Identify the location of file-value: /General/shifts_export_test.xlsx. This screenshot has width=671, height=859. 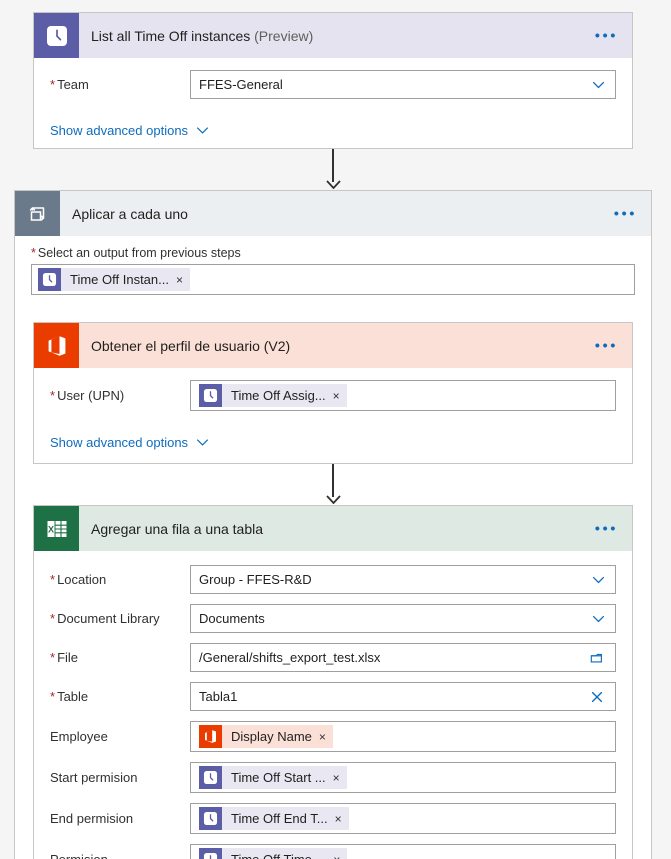
(290, 657).